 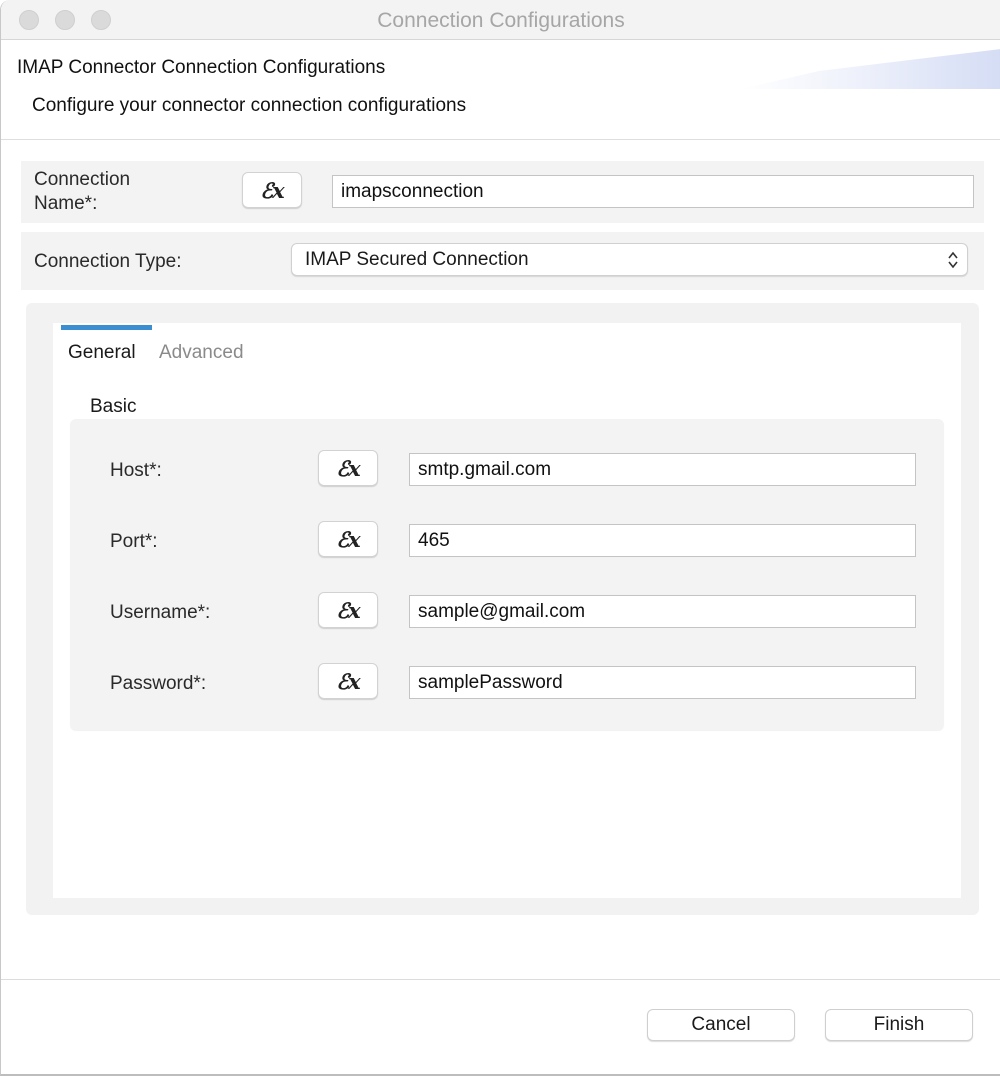 What do you see at coordinates (870, 69) in the screenshot?
I see `banner-decoration` at bounding box center [870, 69].